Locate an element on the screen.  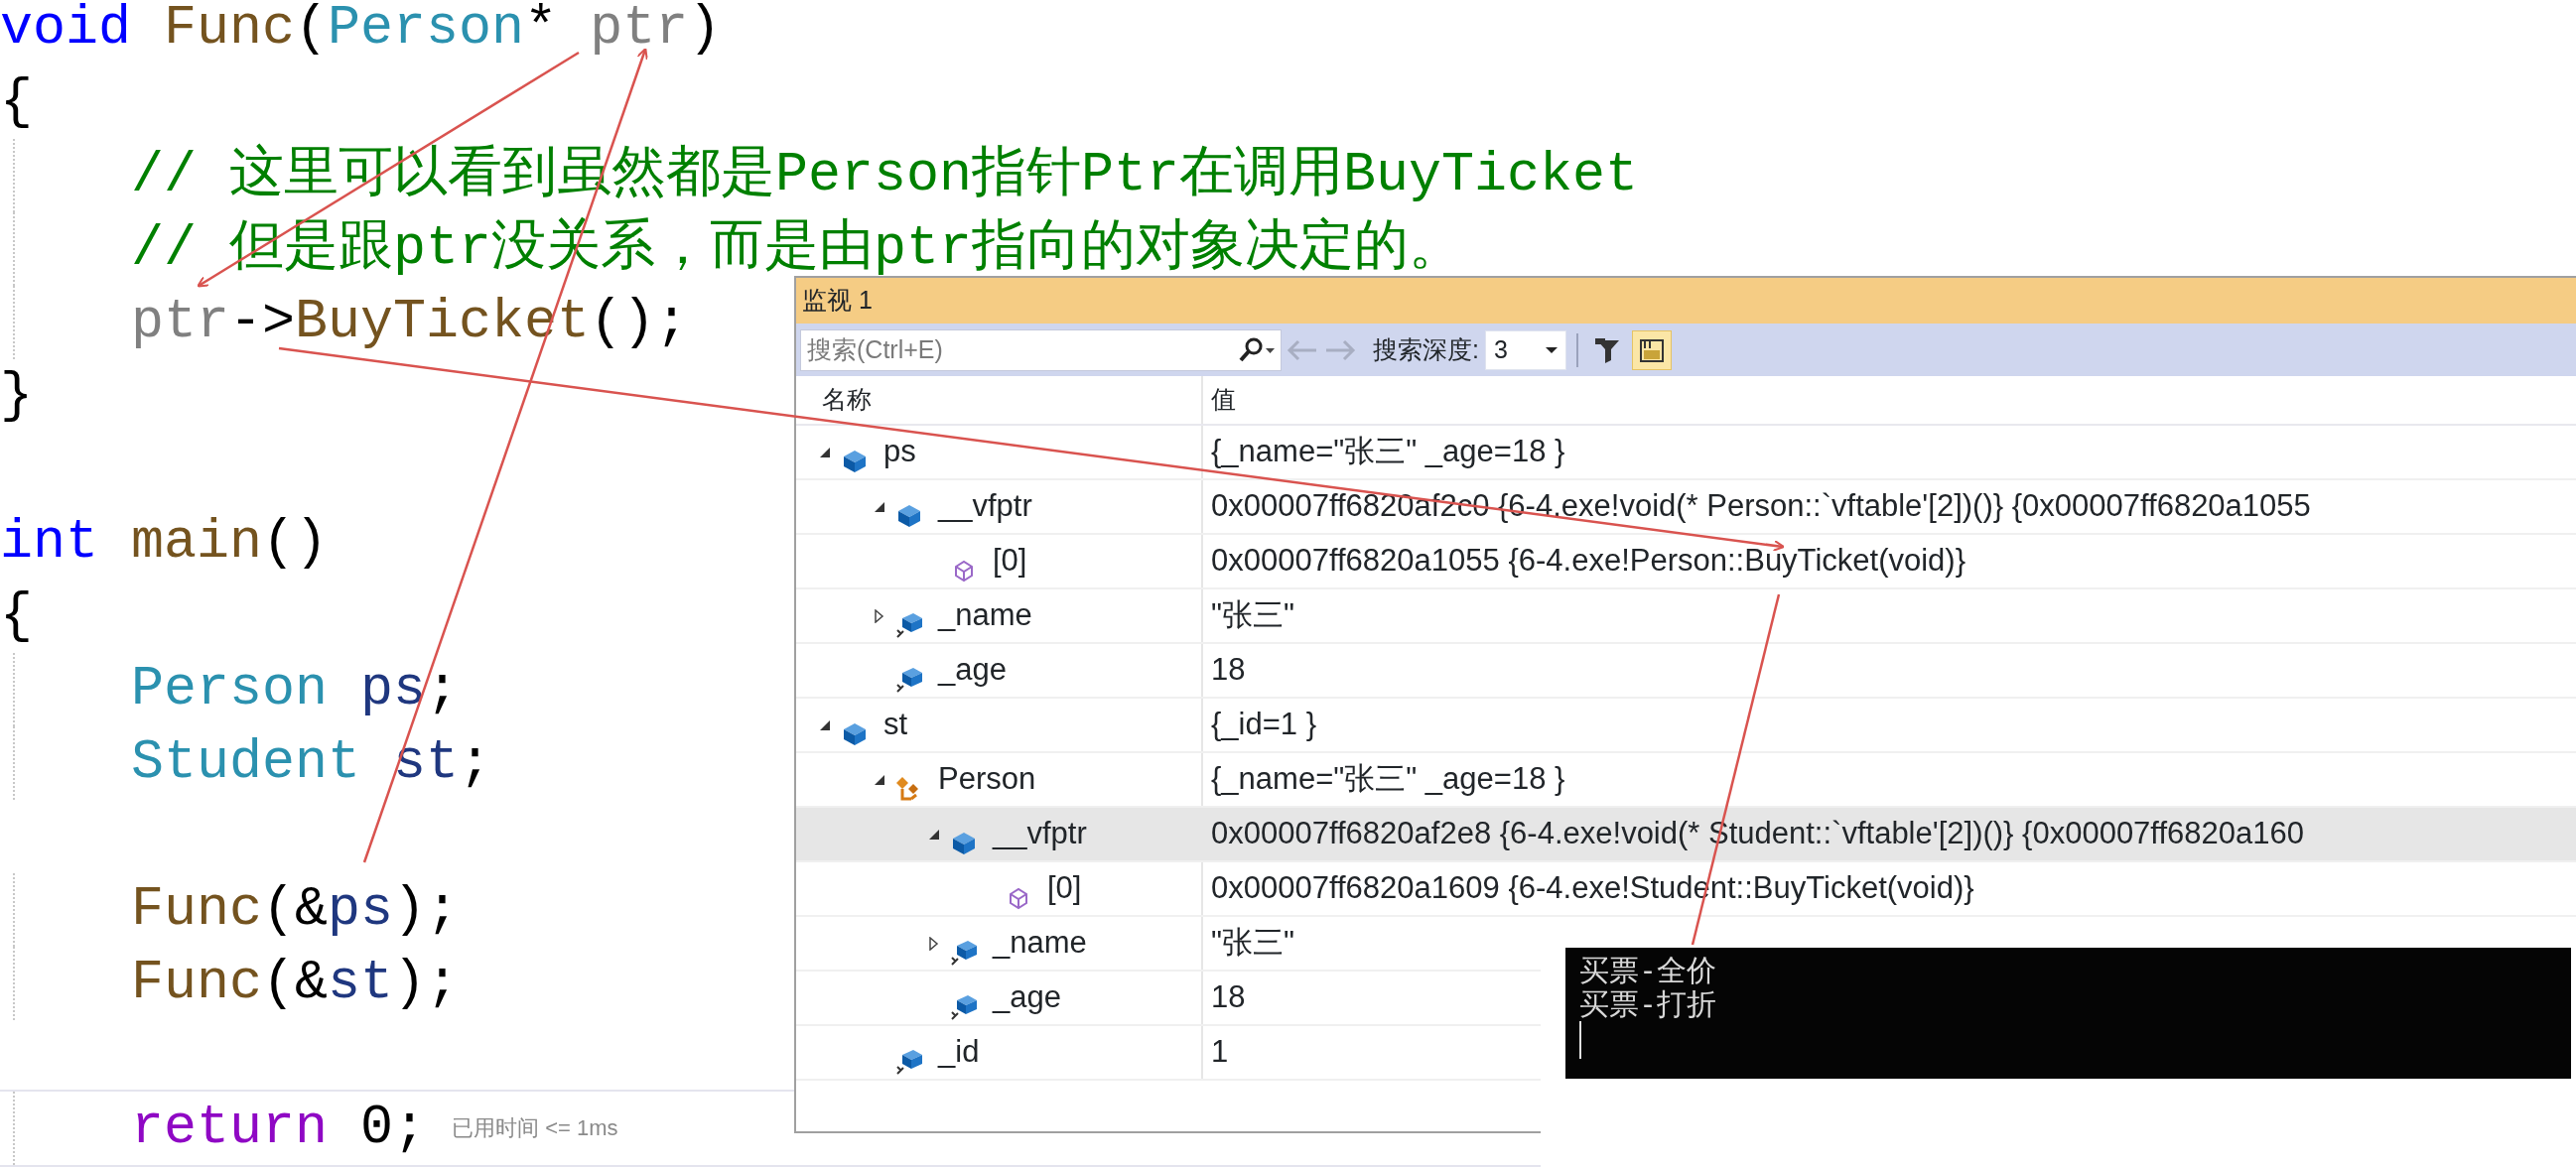
variable-value: 0x00007ff6820a1055 {6-4.exe!Person::BuyTicket(void)} is located at coordinates (1588, 561).